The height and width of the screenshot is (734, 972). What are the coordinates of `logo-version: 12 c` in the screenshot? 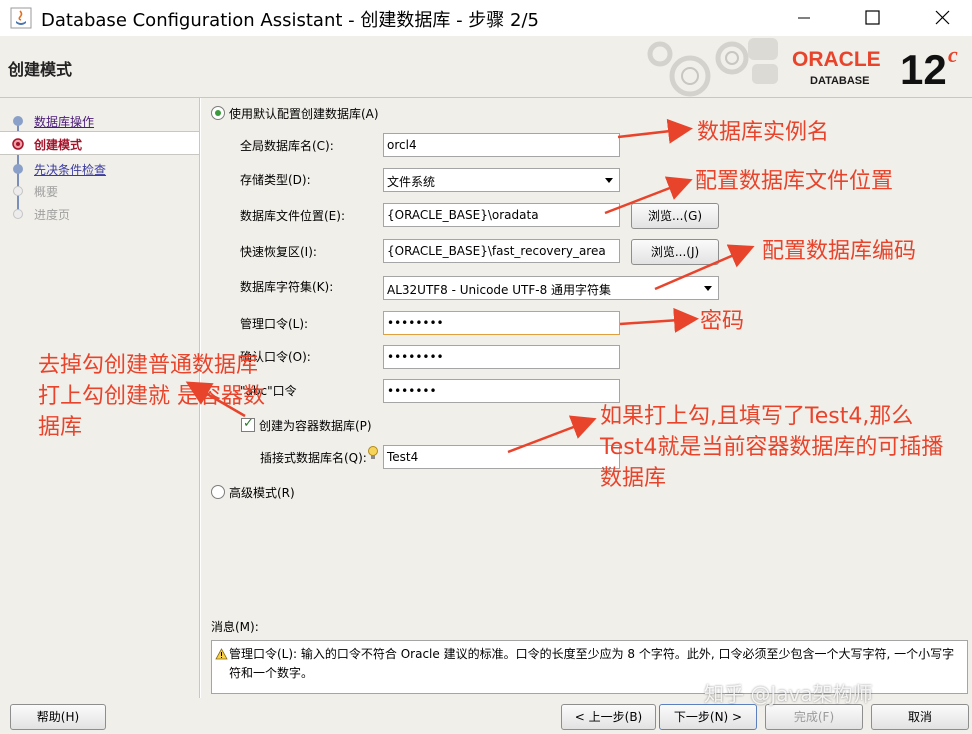 It's located at (929, 66).